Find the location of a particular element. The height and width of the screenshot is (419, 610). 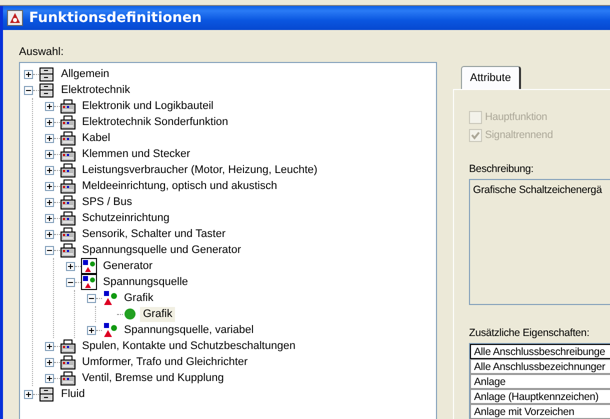

tree-item: Fluid is located at coordinates (73, 394).